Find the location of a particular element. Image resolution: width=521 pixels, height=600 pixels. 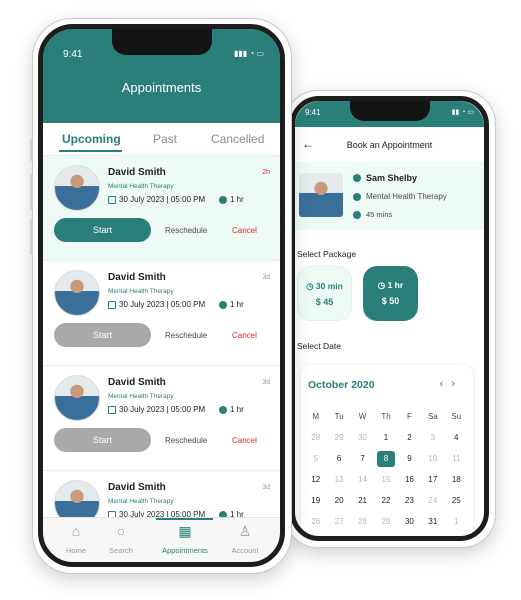

calendar-day: 24 is located at coordinates (432, 501).